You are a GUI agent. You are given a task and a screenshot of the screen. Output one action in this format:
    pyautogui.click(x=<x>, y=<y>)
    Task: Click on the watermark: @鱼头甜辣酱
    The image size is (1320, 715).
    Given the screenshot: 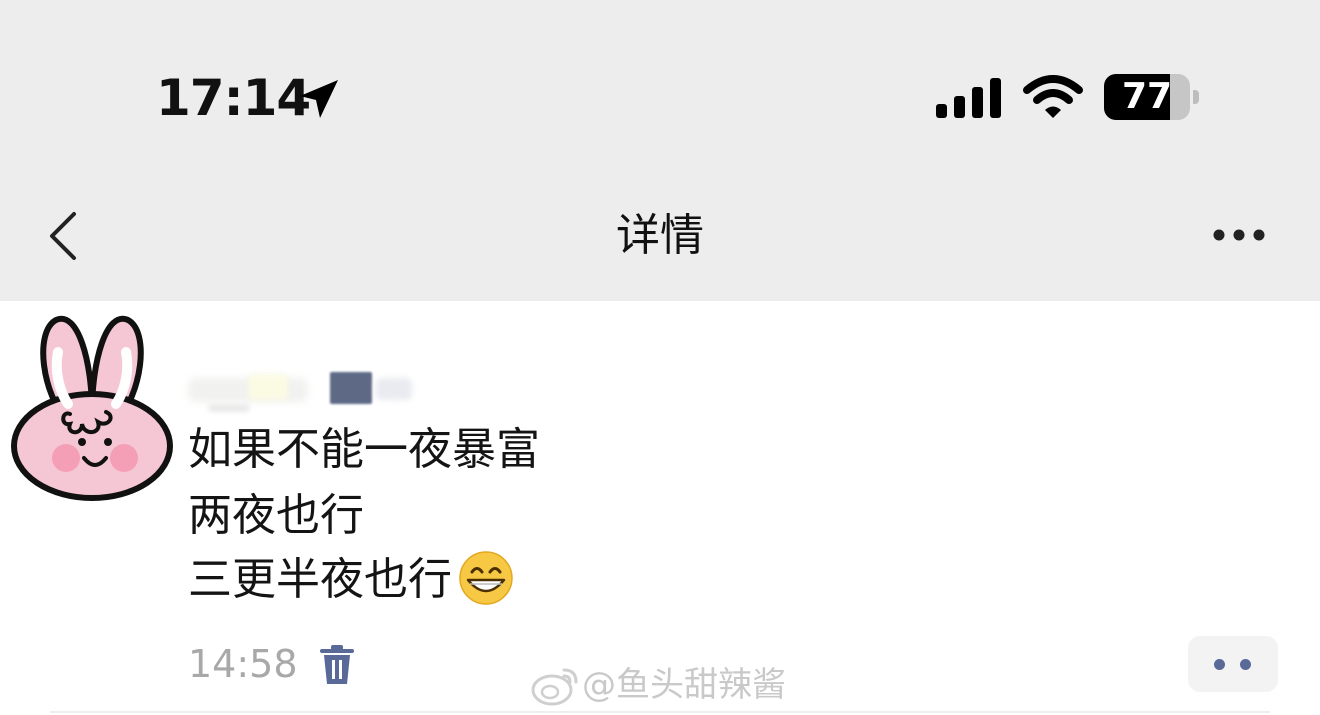 What is the action you would take?
    pyautogui.click(x=665, y=686)
    